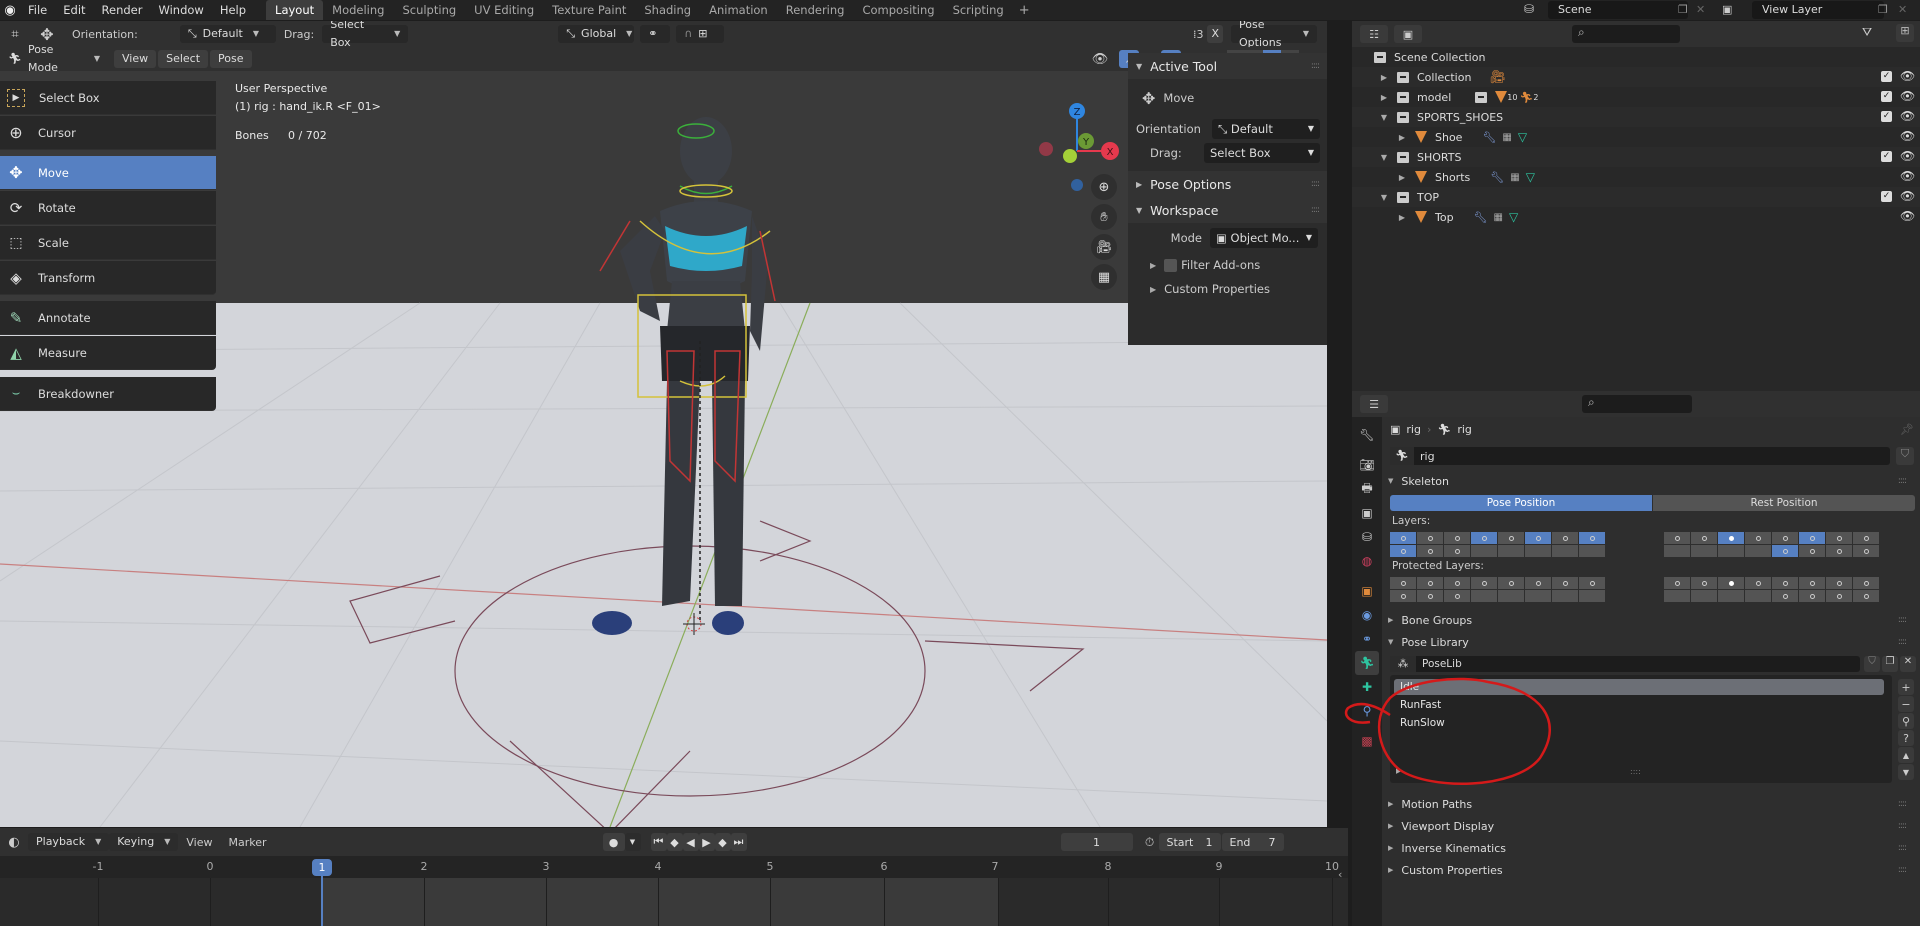 The image size is (1920, 926). Describe the element at coordinates (1104, 247) in the screenshot. I see `camera-view-icon: 🎥︎` at that location.